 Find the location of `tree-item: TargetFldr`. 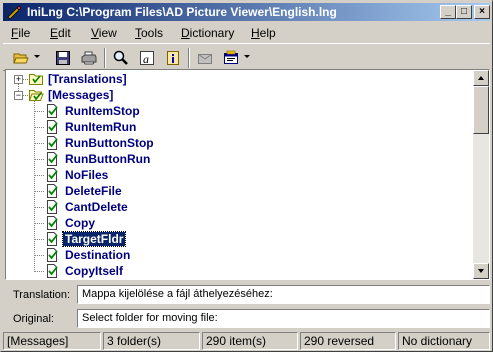

tree-item: TargetFldr is located at coordinates (106, 239).